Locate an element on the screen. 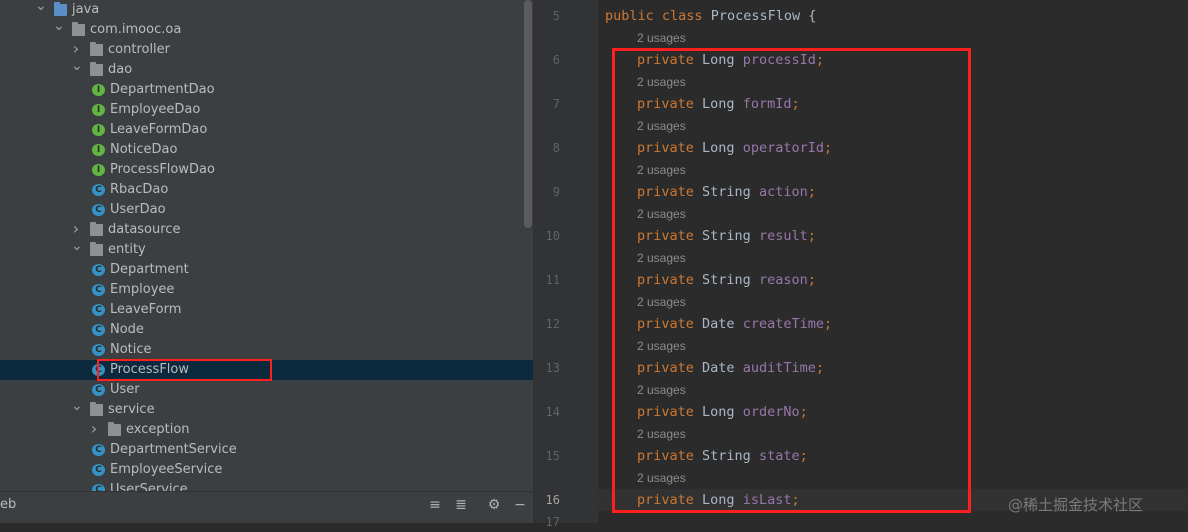 The width and height of the screenshot is (1188, 532). class-declaration: public class ProcessFlow { is located at coordinates (710, 16).